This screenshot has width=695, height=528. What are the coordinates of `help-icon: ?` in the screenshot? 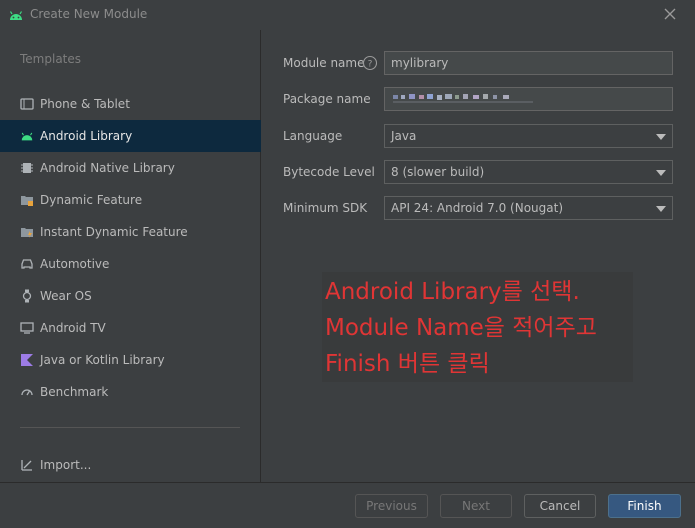 It's located at (370, 63).